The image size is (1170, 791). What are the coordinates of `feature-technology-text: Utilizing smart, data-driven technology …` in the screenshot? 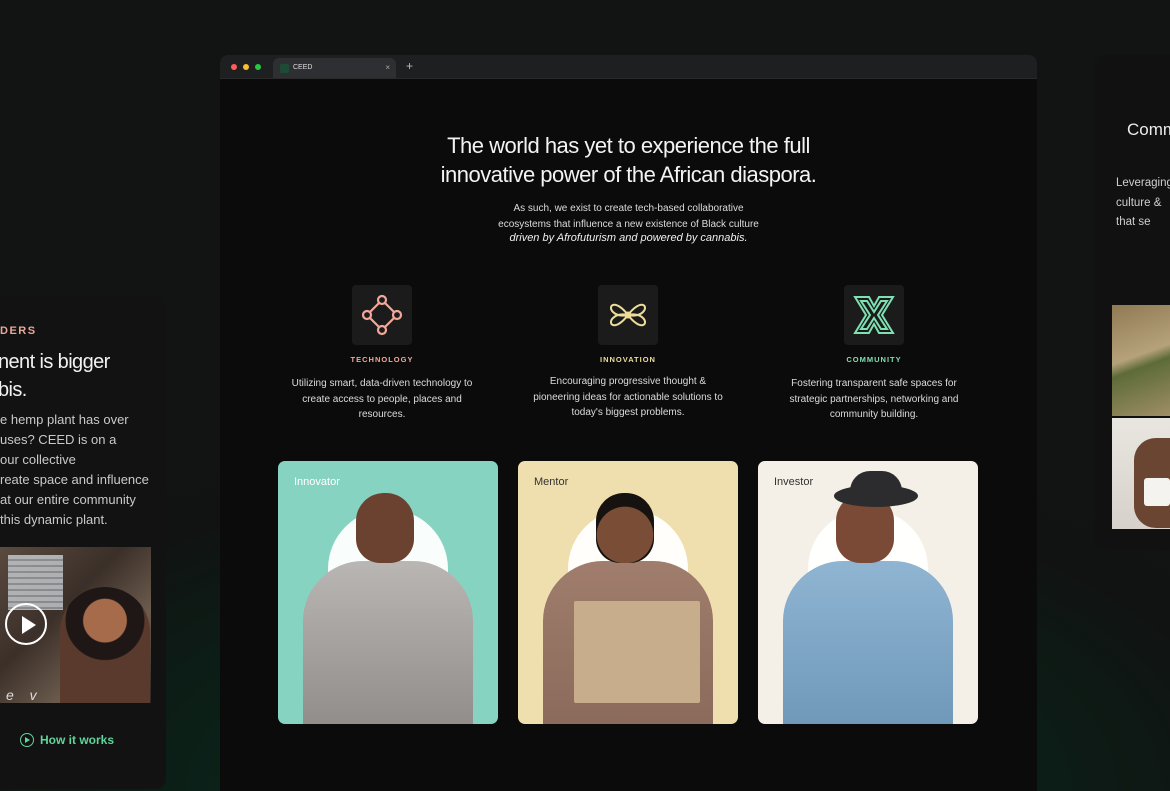 It's located at (382, 399).